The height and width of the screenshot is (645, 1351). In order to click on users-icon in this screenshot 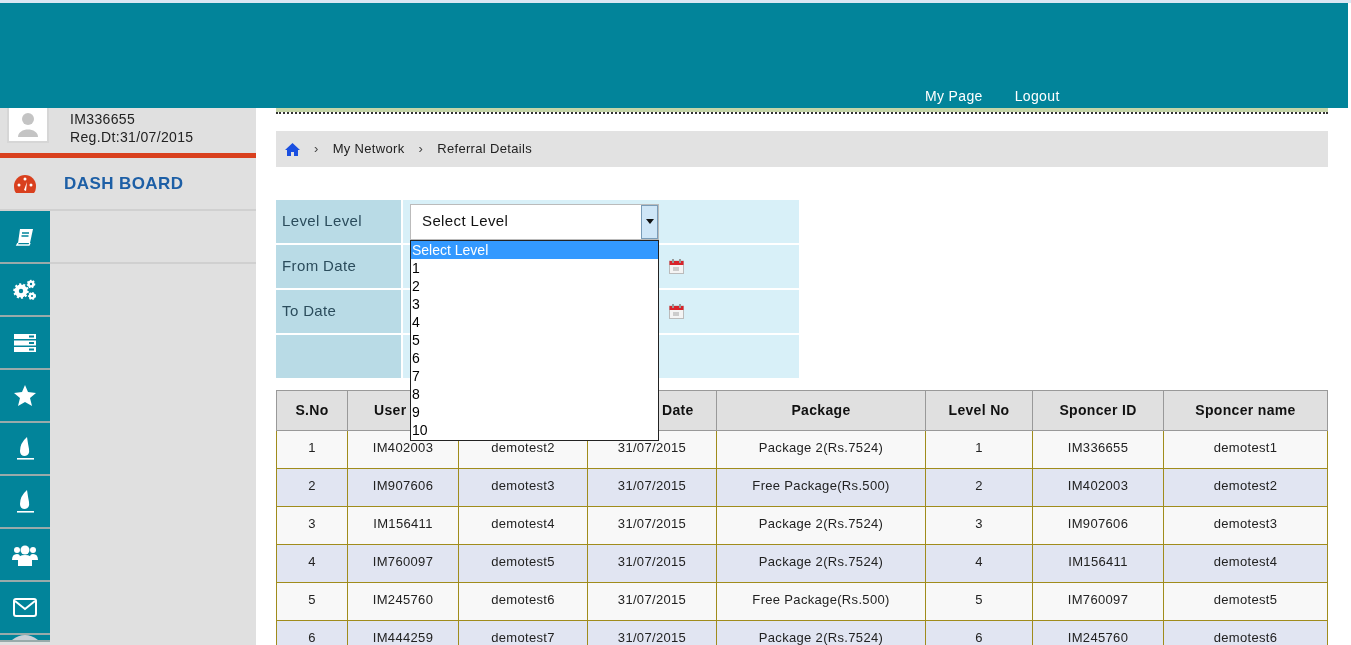, I will do `click(25, 554)`.